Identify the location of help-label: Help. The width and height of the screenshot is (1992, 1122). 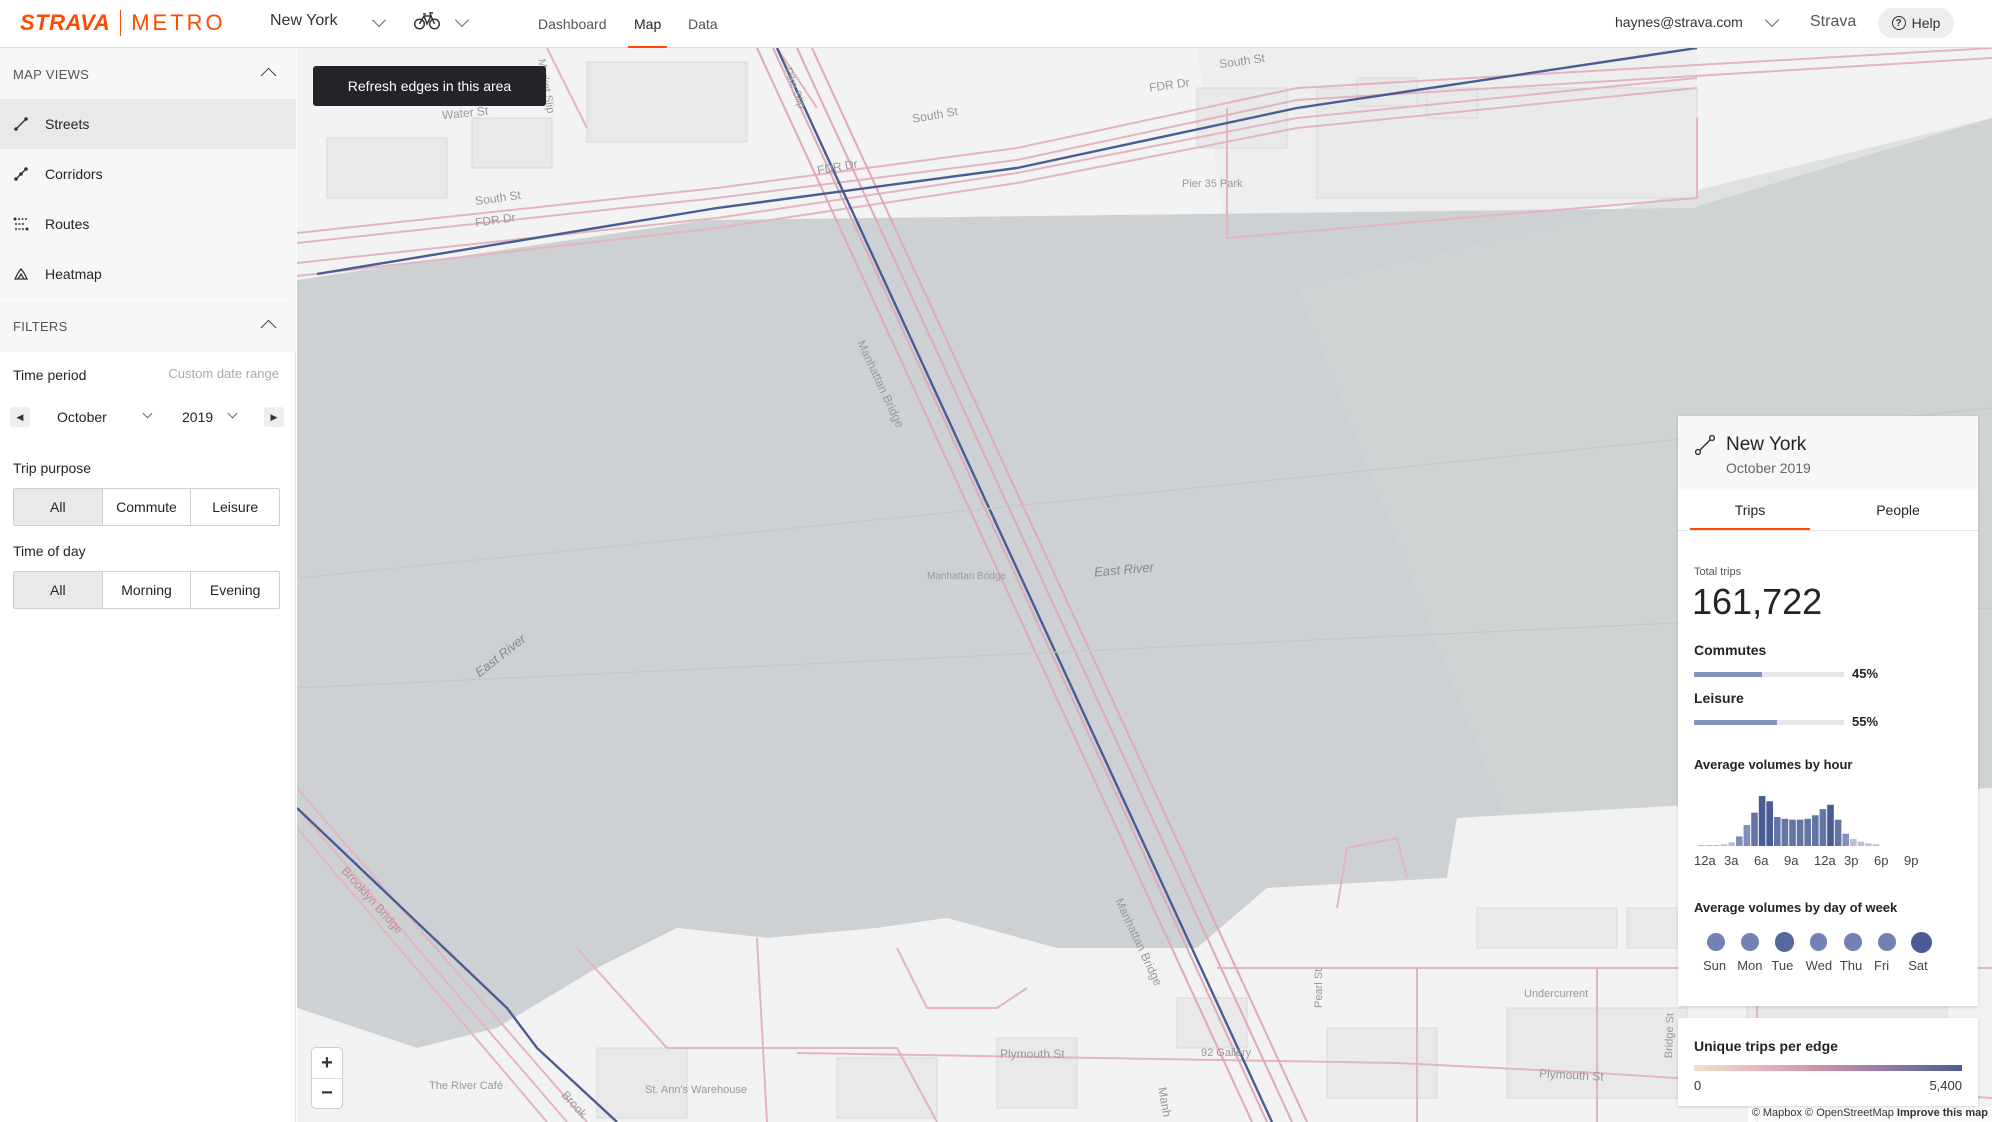
(1926, 23).